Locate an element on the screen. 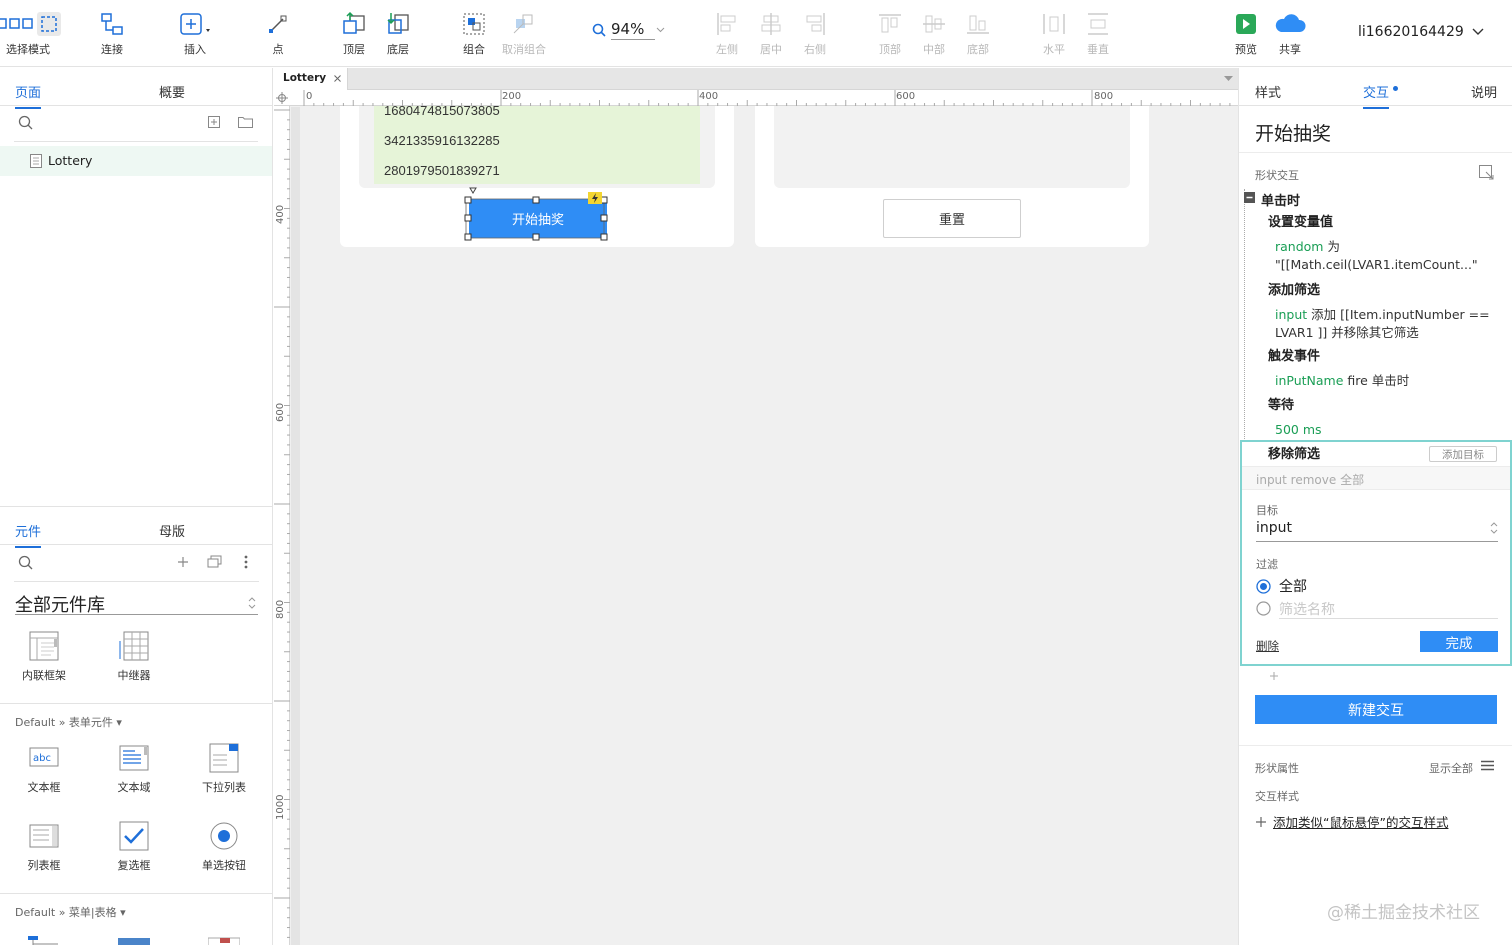 This screenshot has height=945, width=1512. add-target-label: 添加目标 is located at coordinates (1463, 454).